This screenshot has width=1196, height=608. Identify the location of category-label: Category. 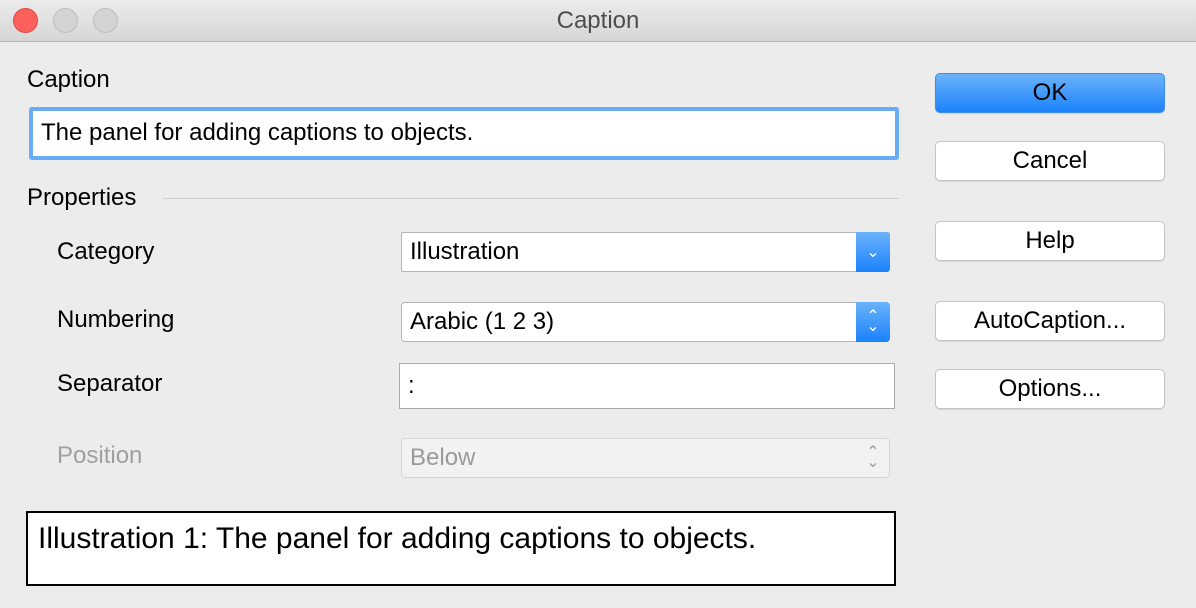
(106, 251).